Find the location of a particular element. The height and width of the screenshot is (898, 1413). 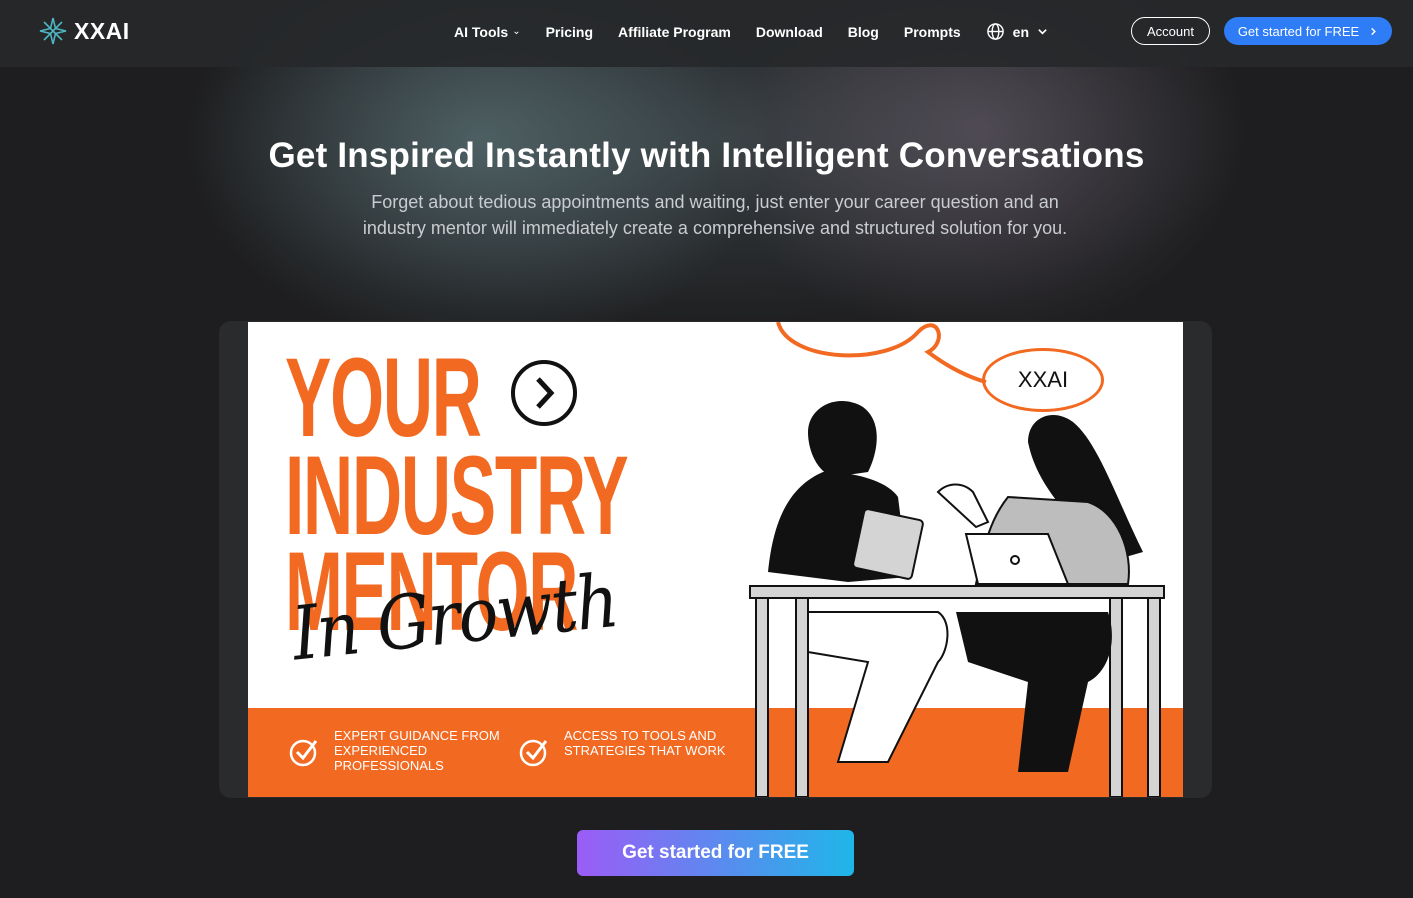

logo-text: XXAI is located at coordinates (102, 30).